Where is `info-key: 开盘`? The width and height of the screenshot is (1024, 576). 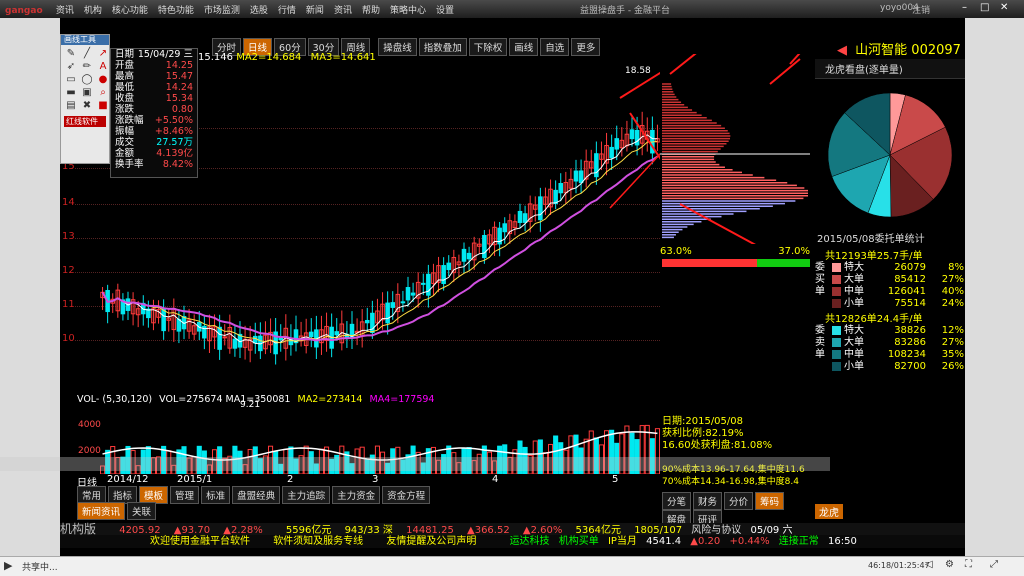 info-key: 开盘 is located at coordinates (125, 65).